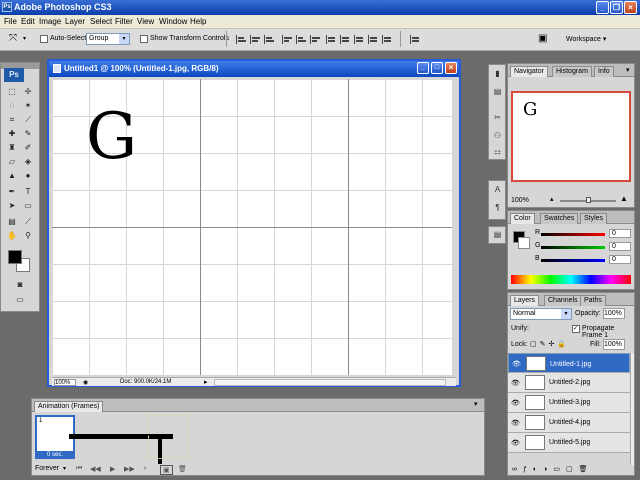 This screenshot has height=480, width=640. What do you see at coordinates (415, 39) in the screenshot?
I see `auto-align-layers-icon` at bounding box center [415, 39].